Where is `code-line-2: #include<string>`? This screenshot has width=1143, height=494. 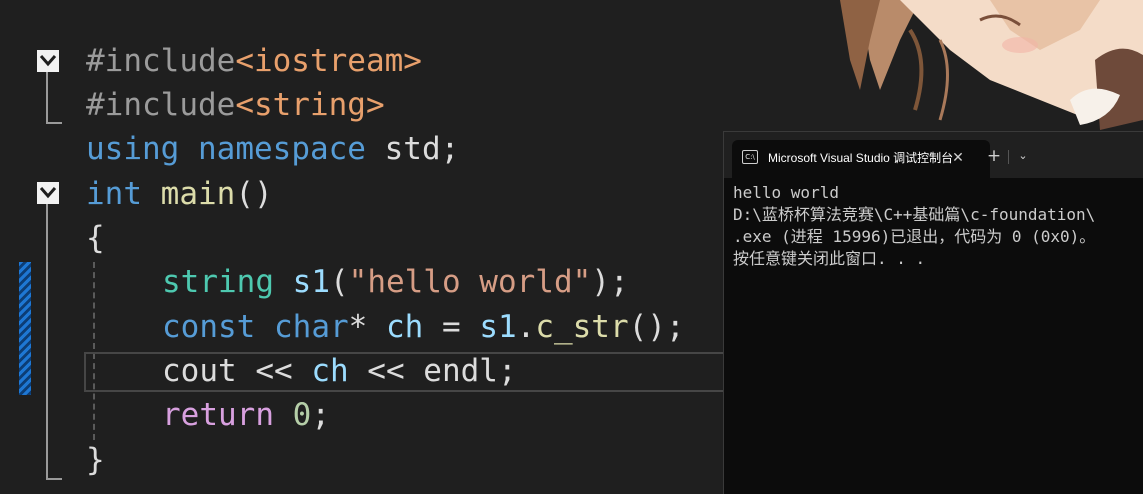
code-line-2: #include<string> is located at coordinates (235, 105).